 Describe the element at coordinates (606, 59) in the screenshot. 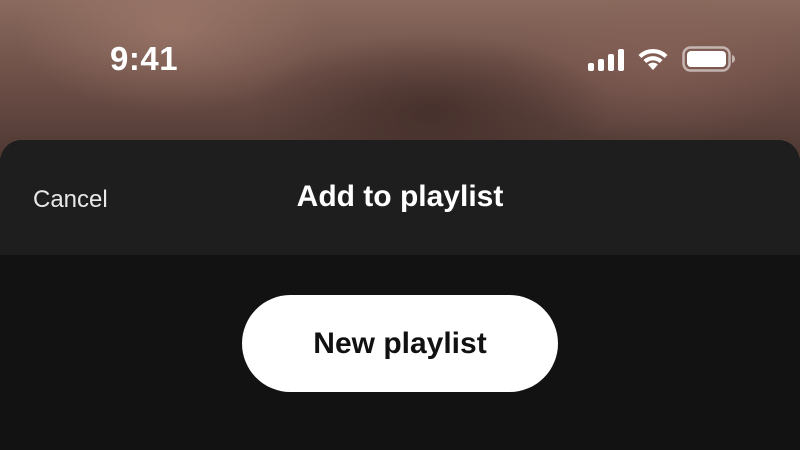

I see `signal-icon` at that location.